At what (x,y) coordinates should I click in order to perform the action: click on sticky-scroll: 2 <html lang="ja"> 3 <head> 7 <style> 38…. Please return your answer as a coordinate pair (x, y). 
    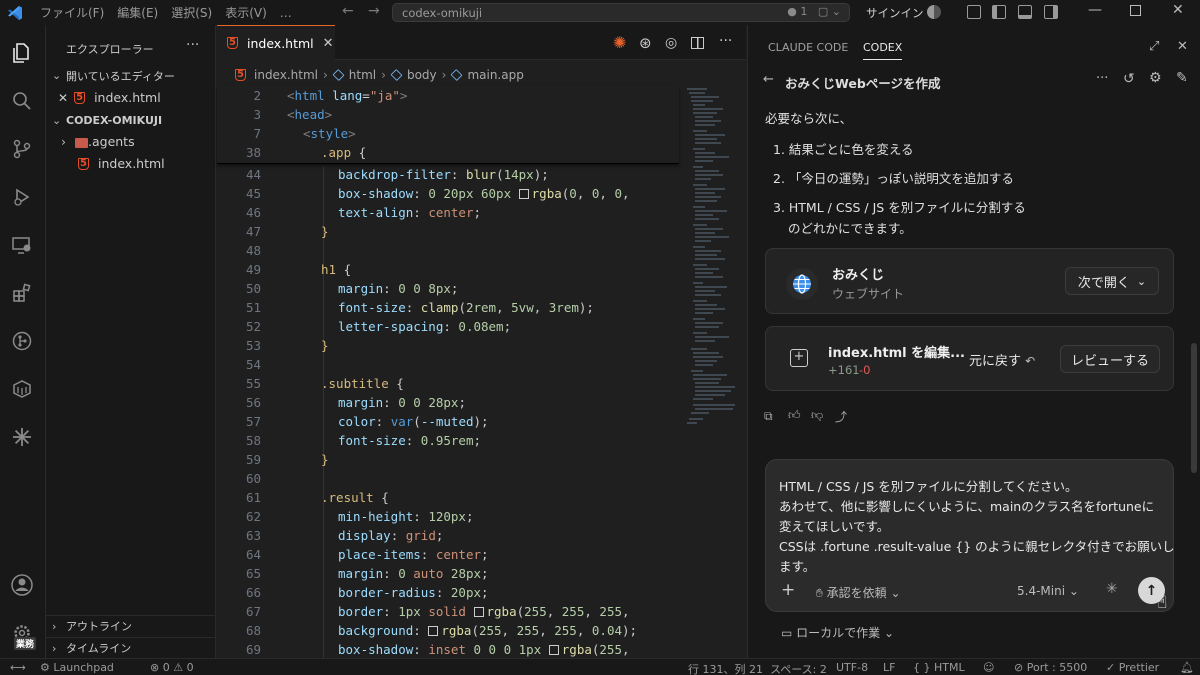
    Looking at the image, I should click on (448, 125).